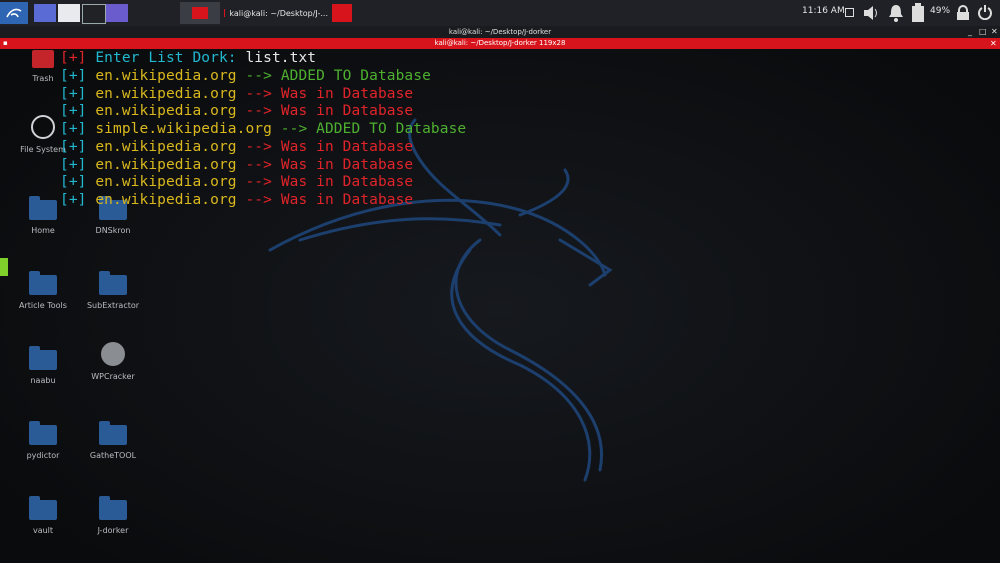  Describe the element at coordinates (45, 13) in the screenshot. I see `workspace-icon` at that location.